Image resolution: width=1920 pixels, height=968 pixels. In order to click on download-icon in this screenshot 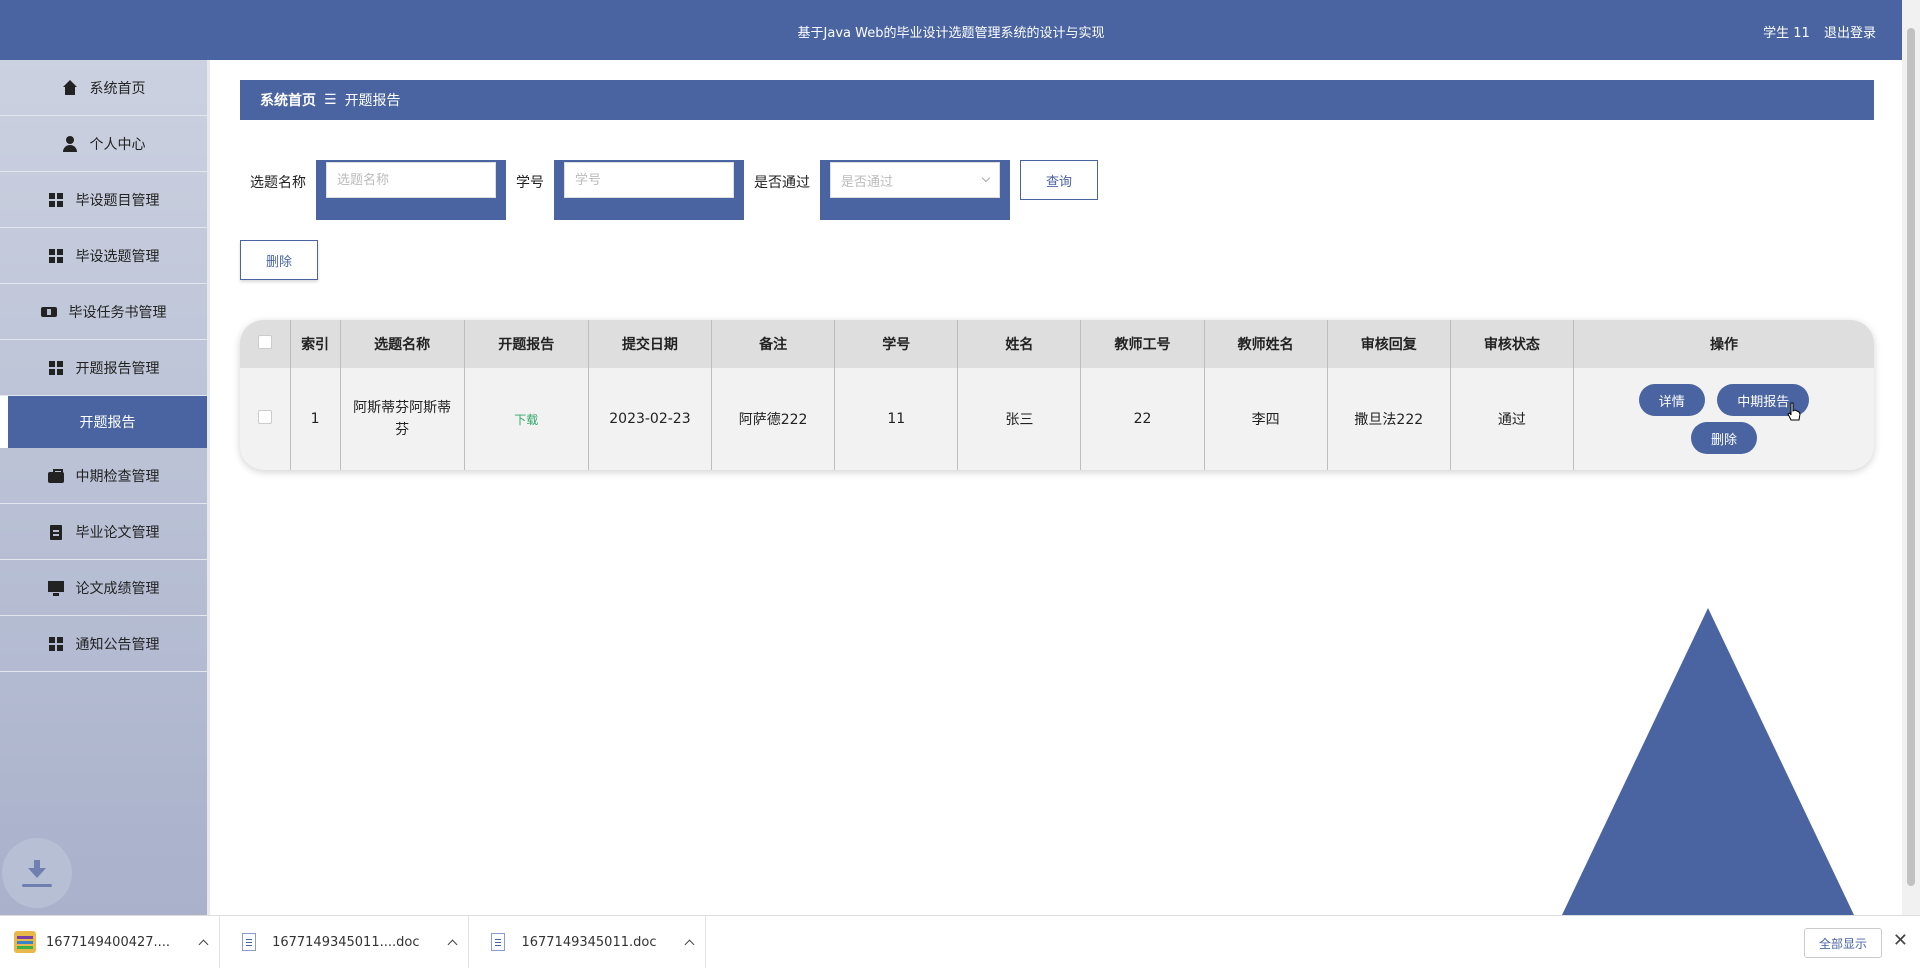, I will do `click(37, 872)`.